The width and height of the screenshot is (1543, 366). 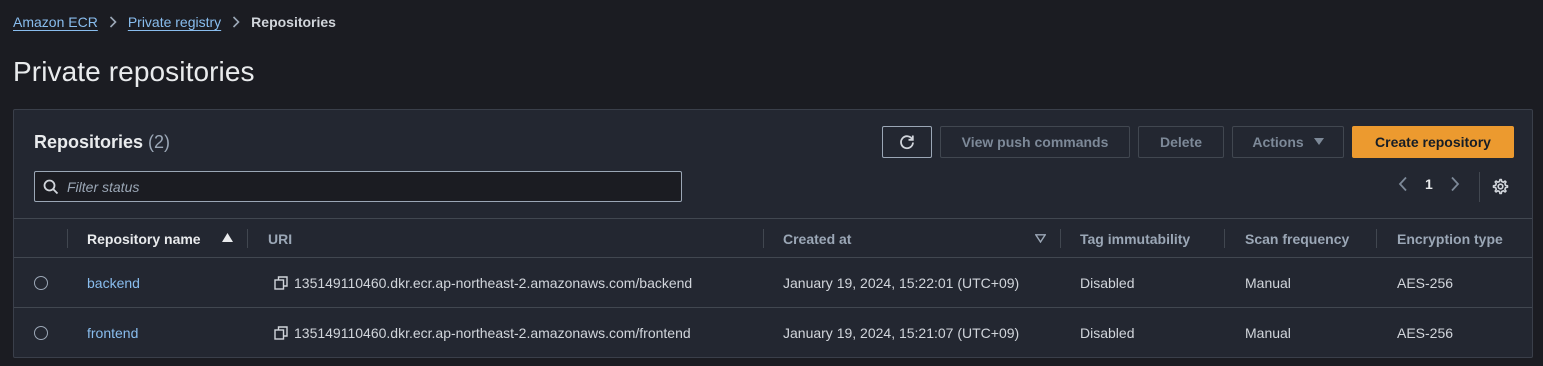 I want to click on actions-dropdown: Actions, so click(x=1288, y=142).